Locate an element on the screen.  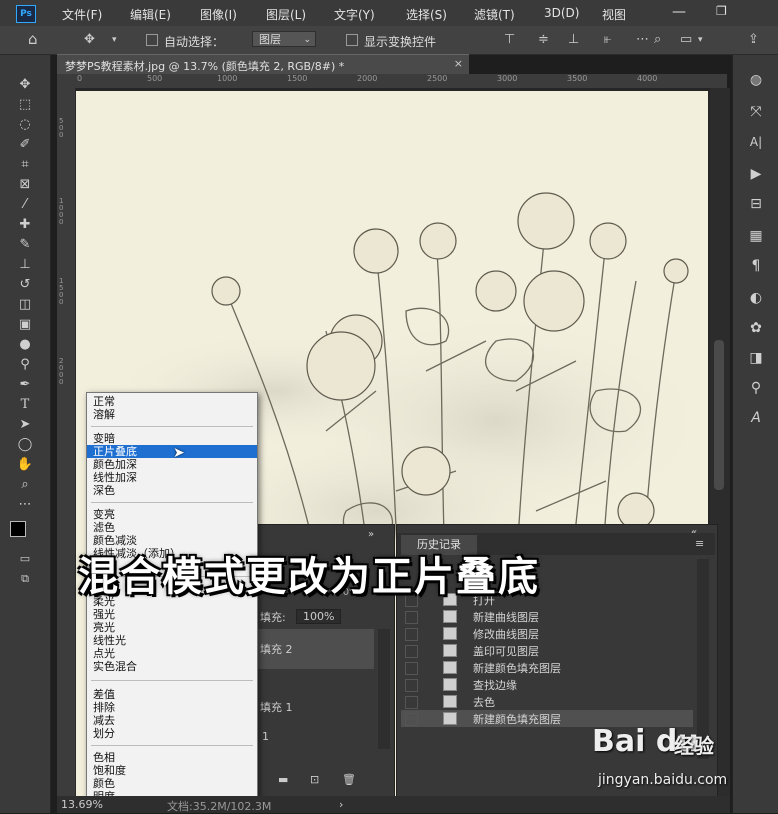
type-tool-icon: T is located at coordinates (25, 405).